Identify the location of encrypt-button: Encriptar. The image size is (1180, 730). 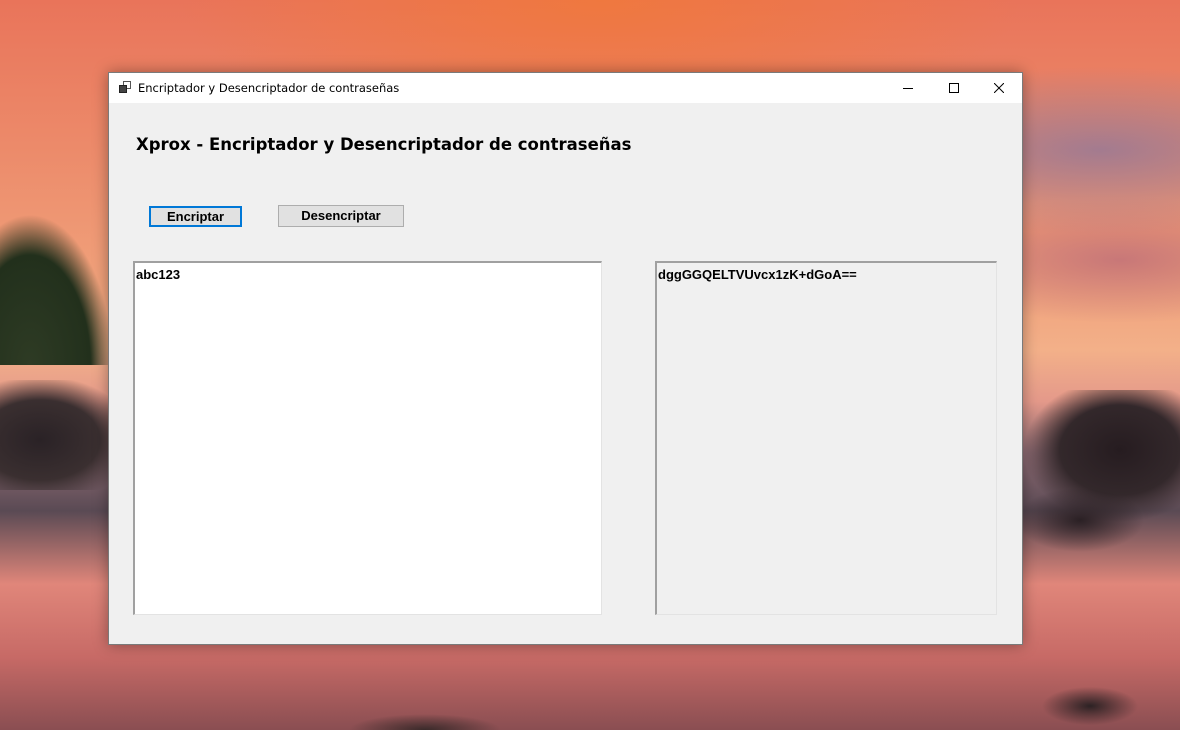
(195, 216).